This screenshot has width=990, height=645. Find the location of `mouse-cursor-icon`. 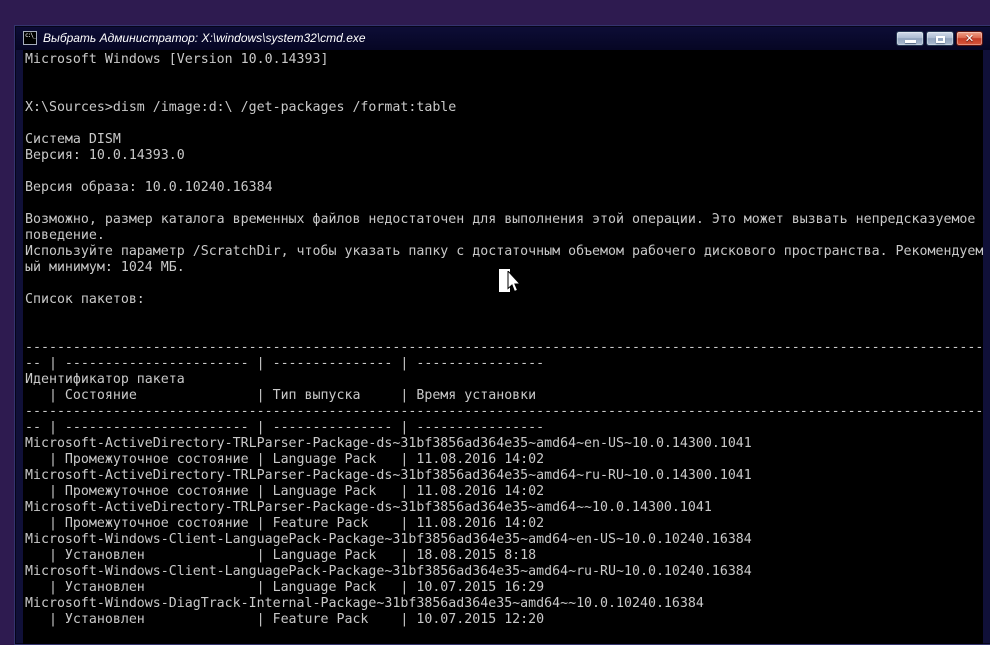

mouse-cursor-icon is located at coordinates (514, 283).